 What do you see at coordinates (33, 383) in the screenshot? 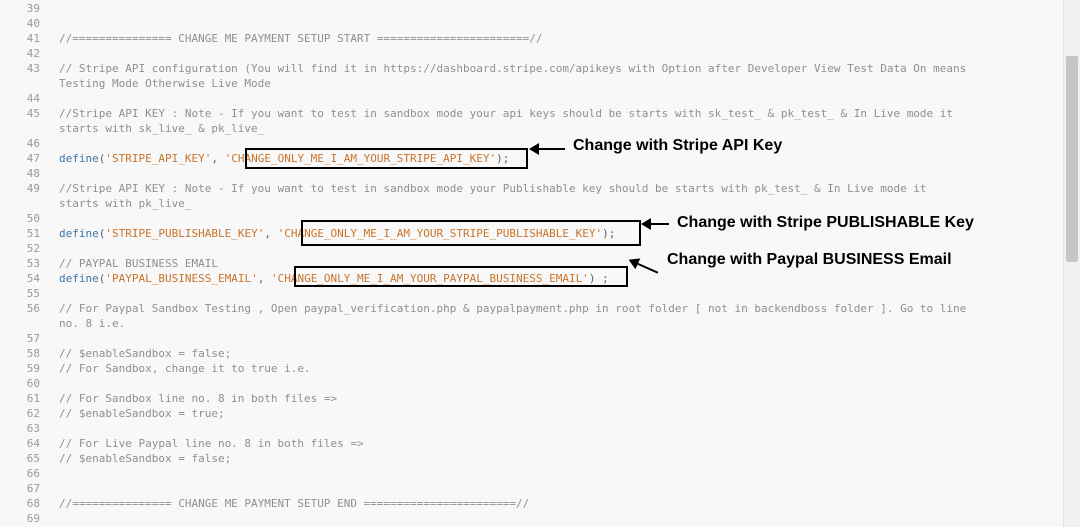
I see `line-number: 60` at bounding box center [33, 383].